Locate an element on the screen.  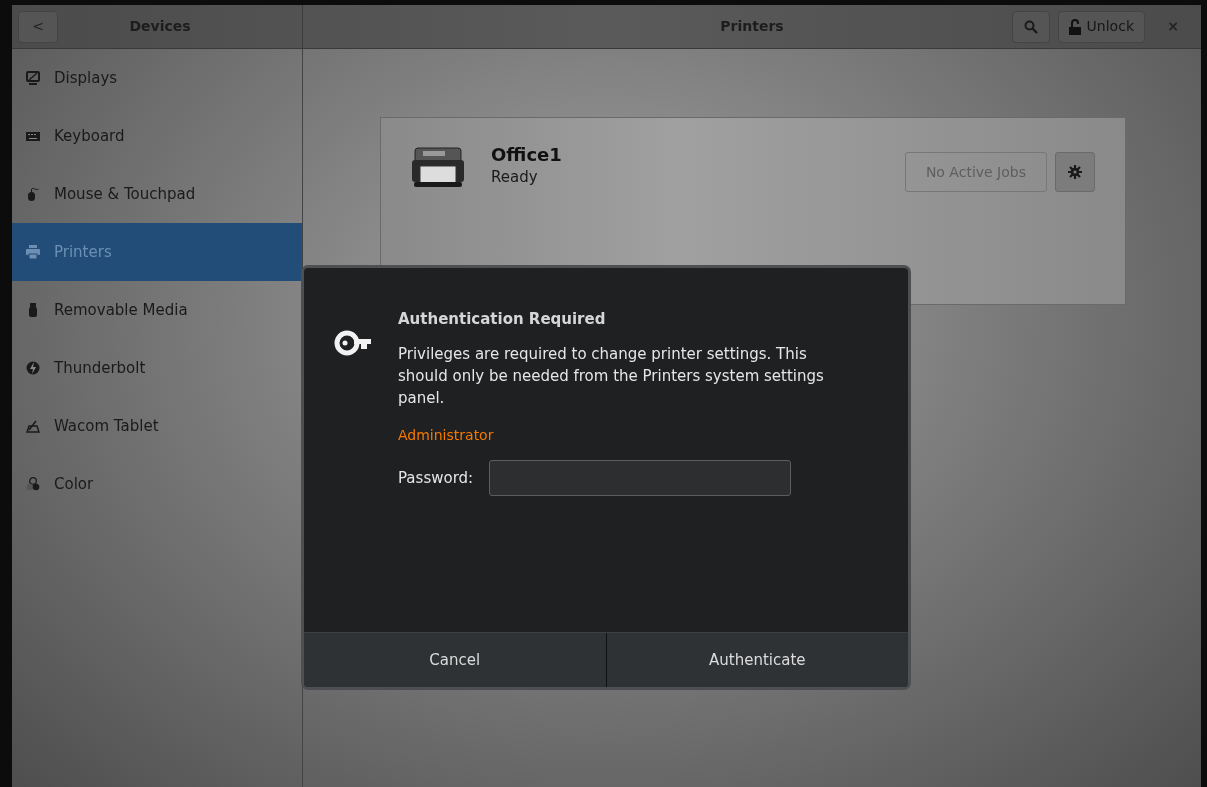
sidebar-item: Keyboard is located at coordinates (157, 136).